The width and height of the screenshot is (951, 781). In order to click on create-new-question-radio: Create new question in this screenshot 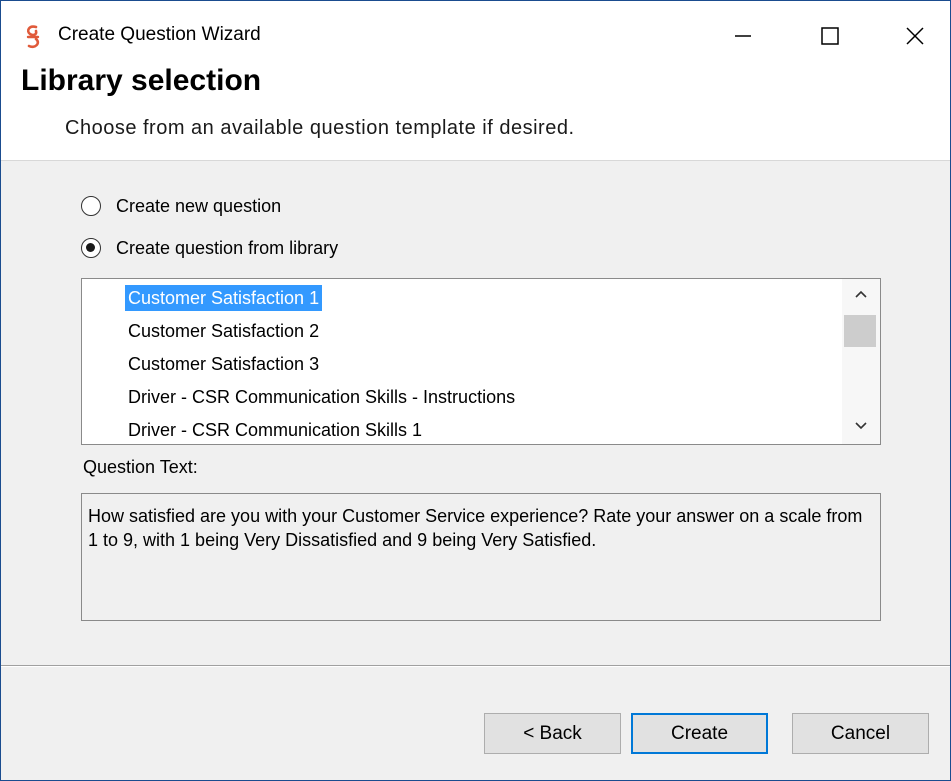, I will do `click(181, 206)`.